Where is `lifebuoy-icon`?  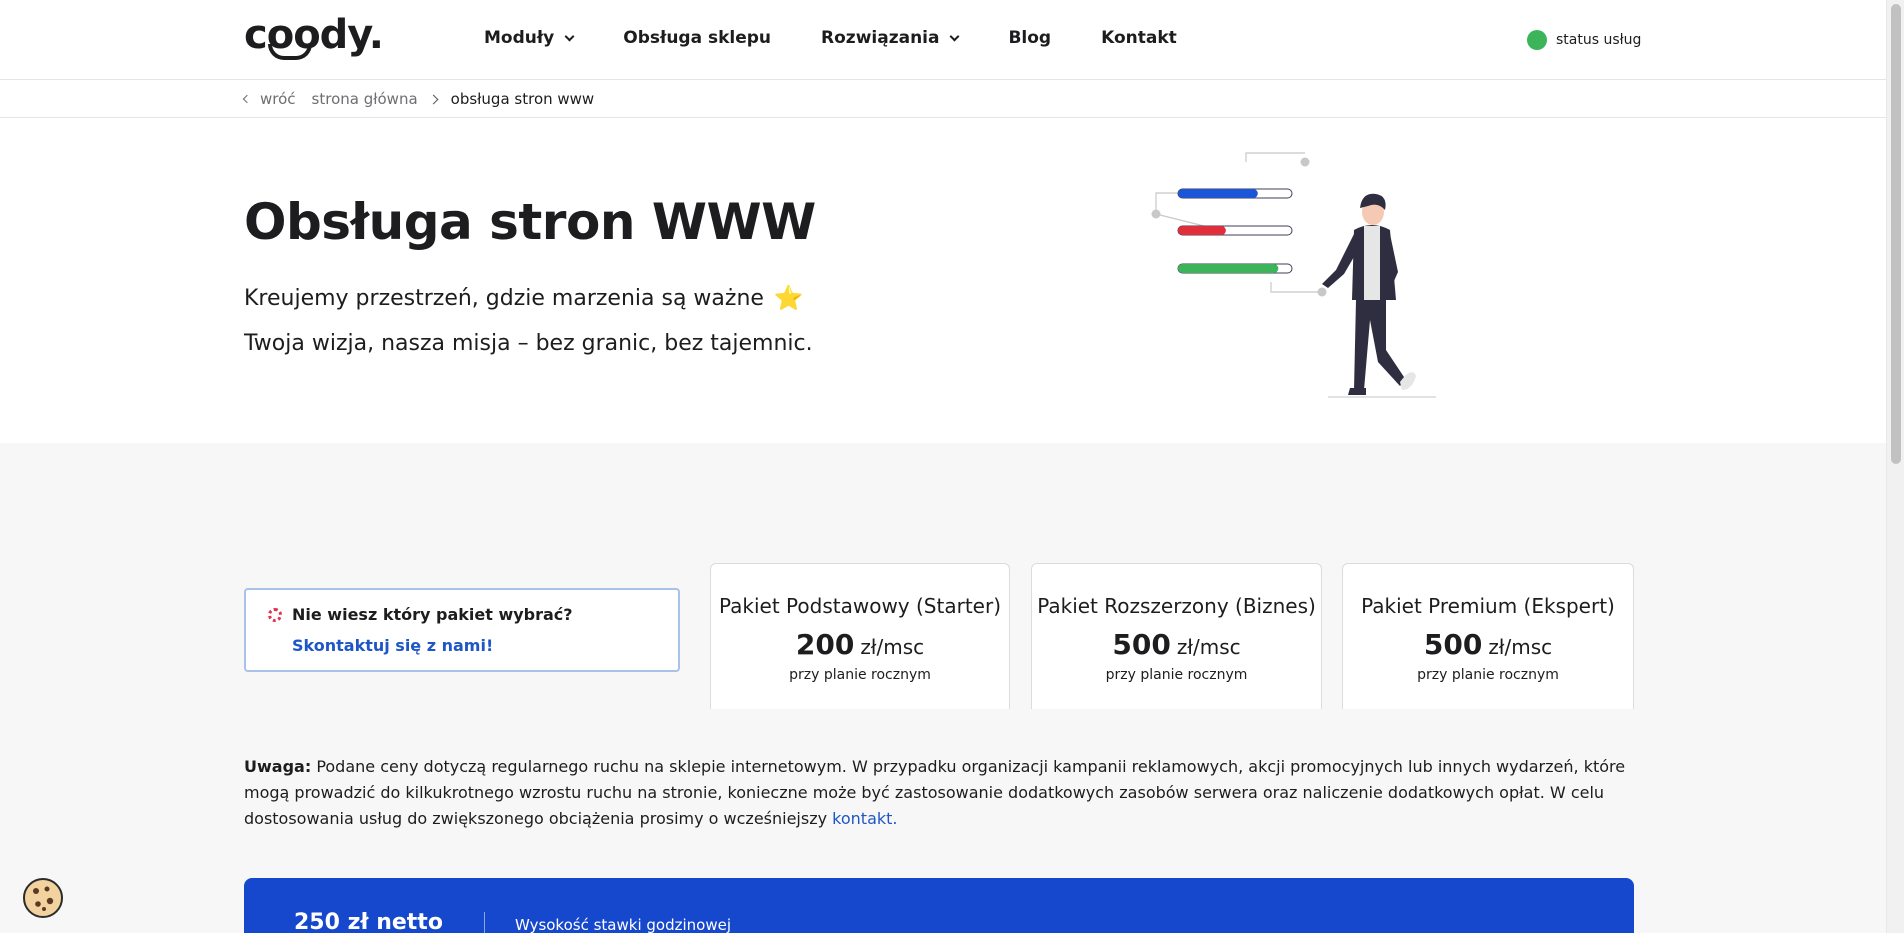
lifebuoy-icon is located at coordinates (275, 614).